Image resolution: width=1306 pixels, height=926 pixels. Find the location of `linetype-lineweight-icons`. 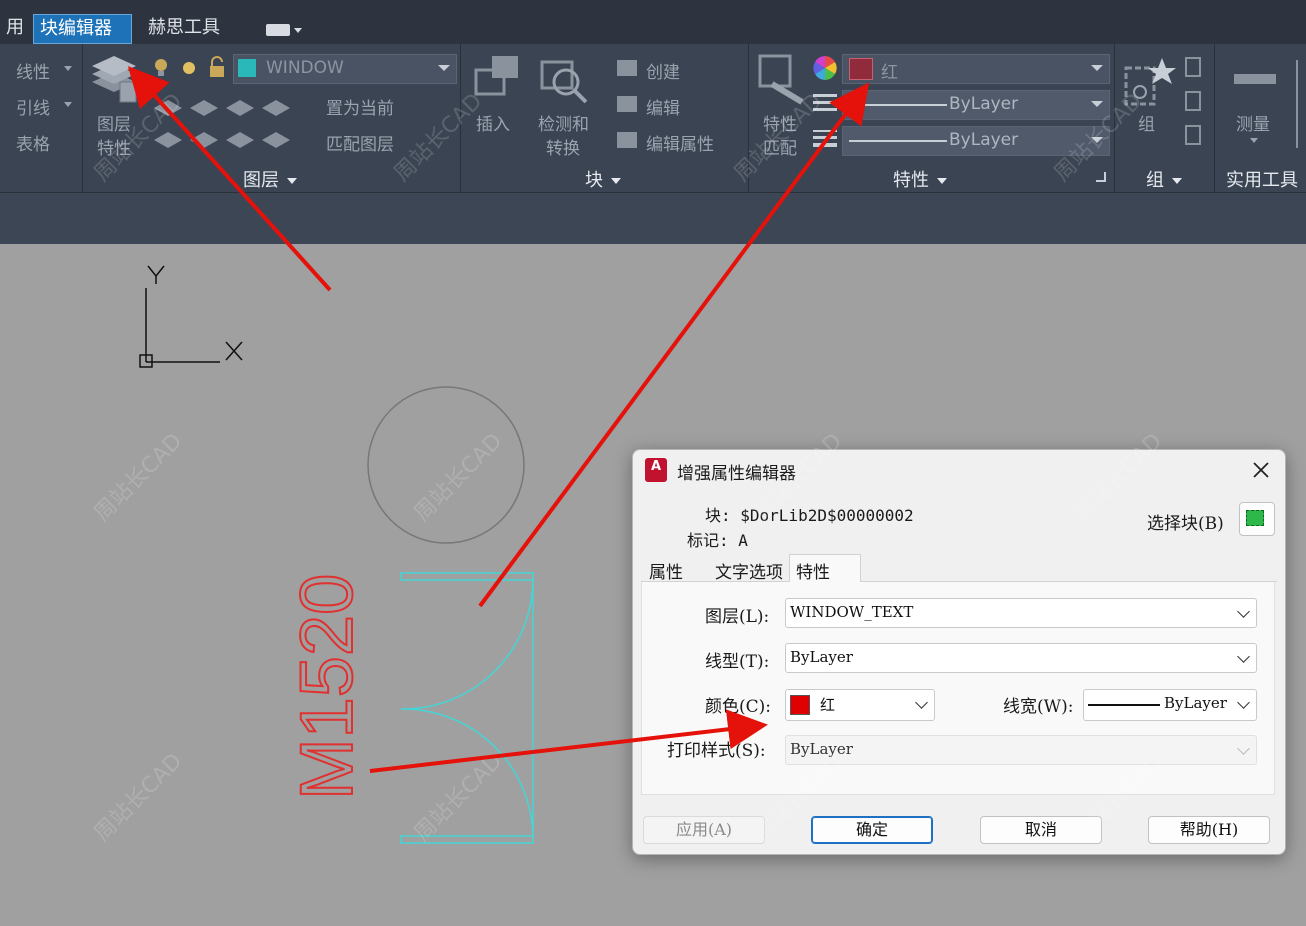

linetype-lineweight-icons is located at coordinates (825, 120).